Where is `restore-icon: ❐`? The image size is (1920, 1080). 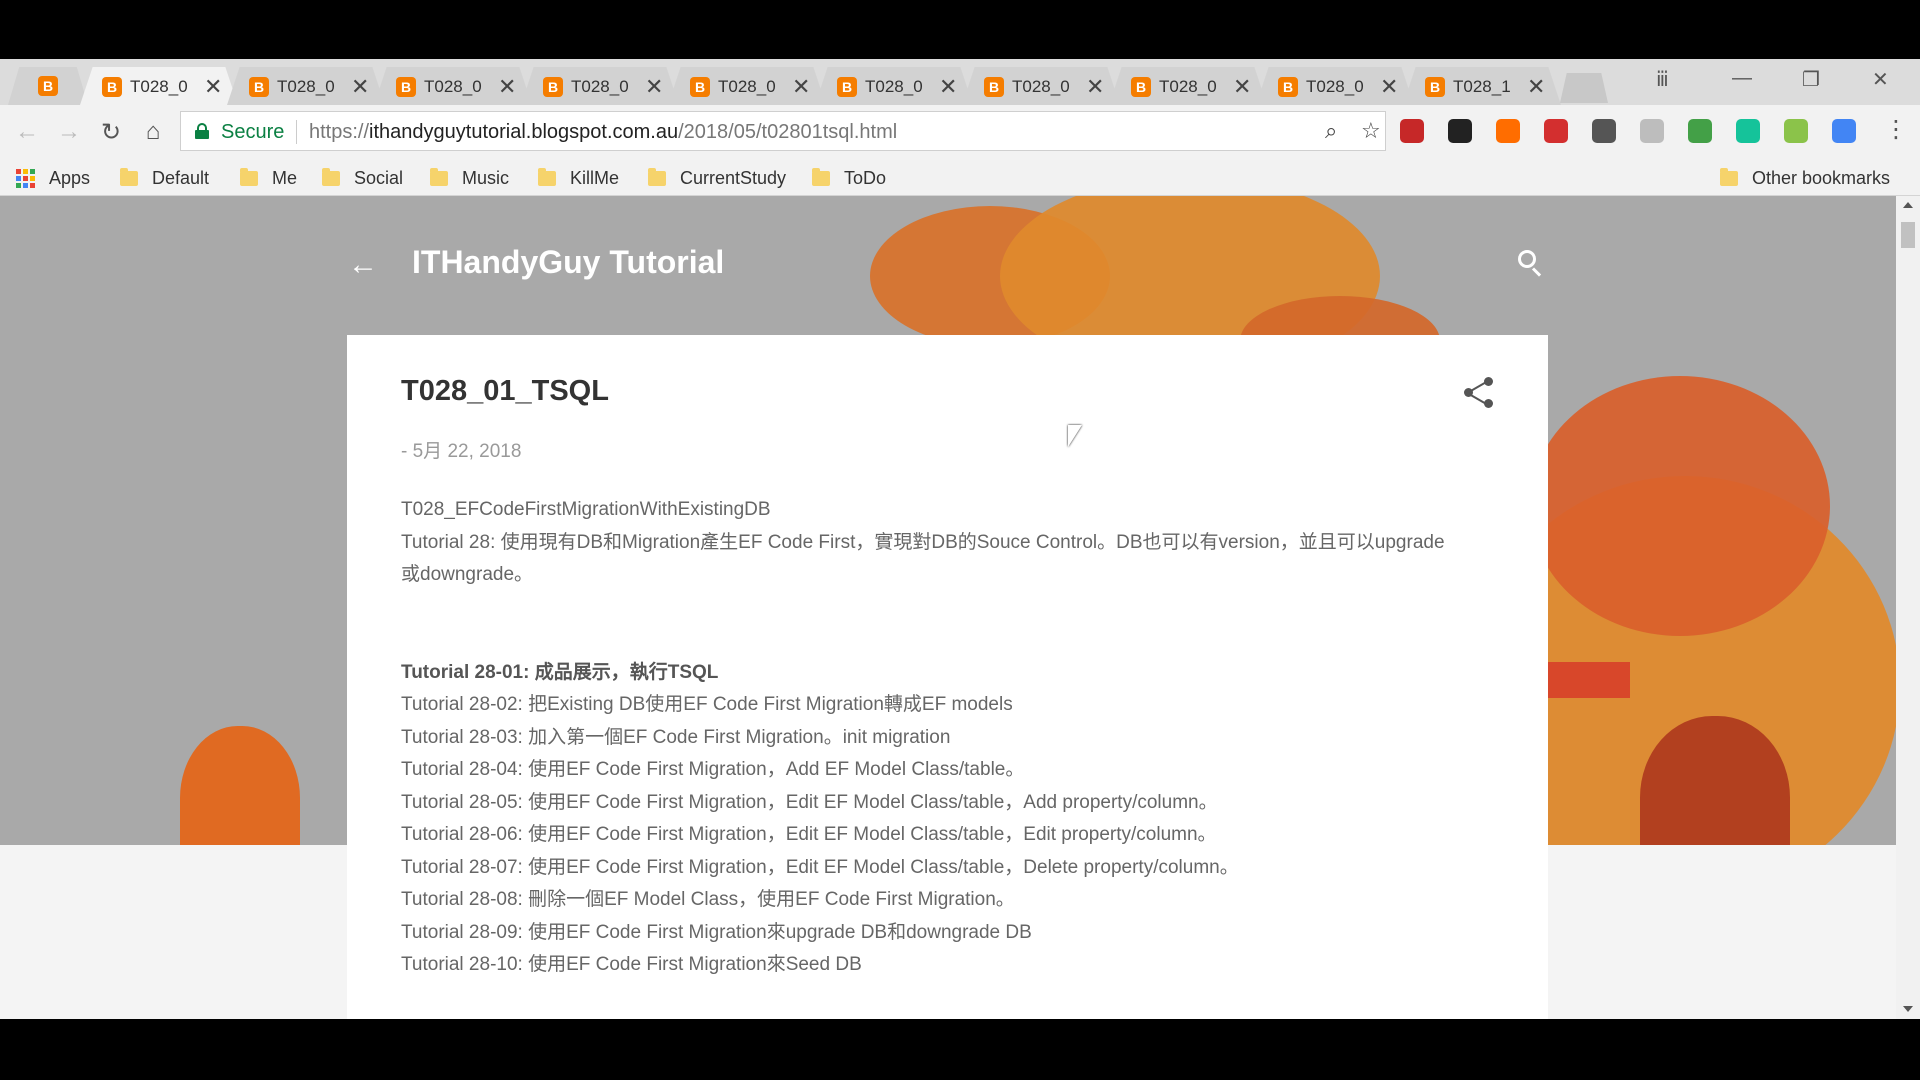 restore-icon: ❐ is located at coordinates (1811, 79).